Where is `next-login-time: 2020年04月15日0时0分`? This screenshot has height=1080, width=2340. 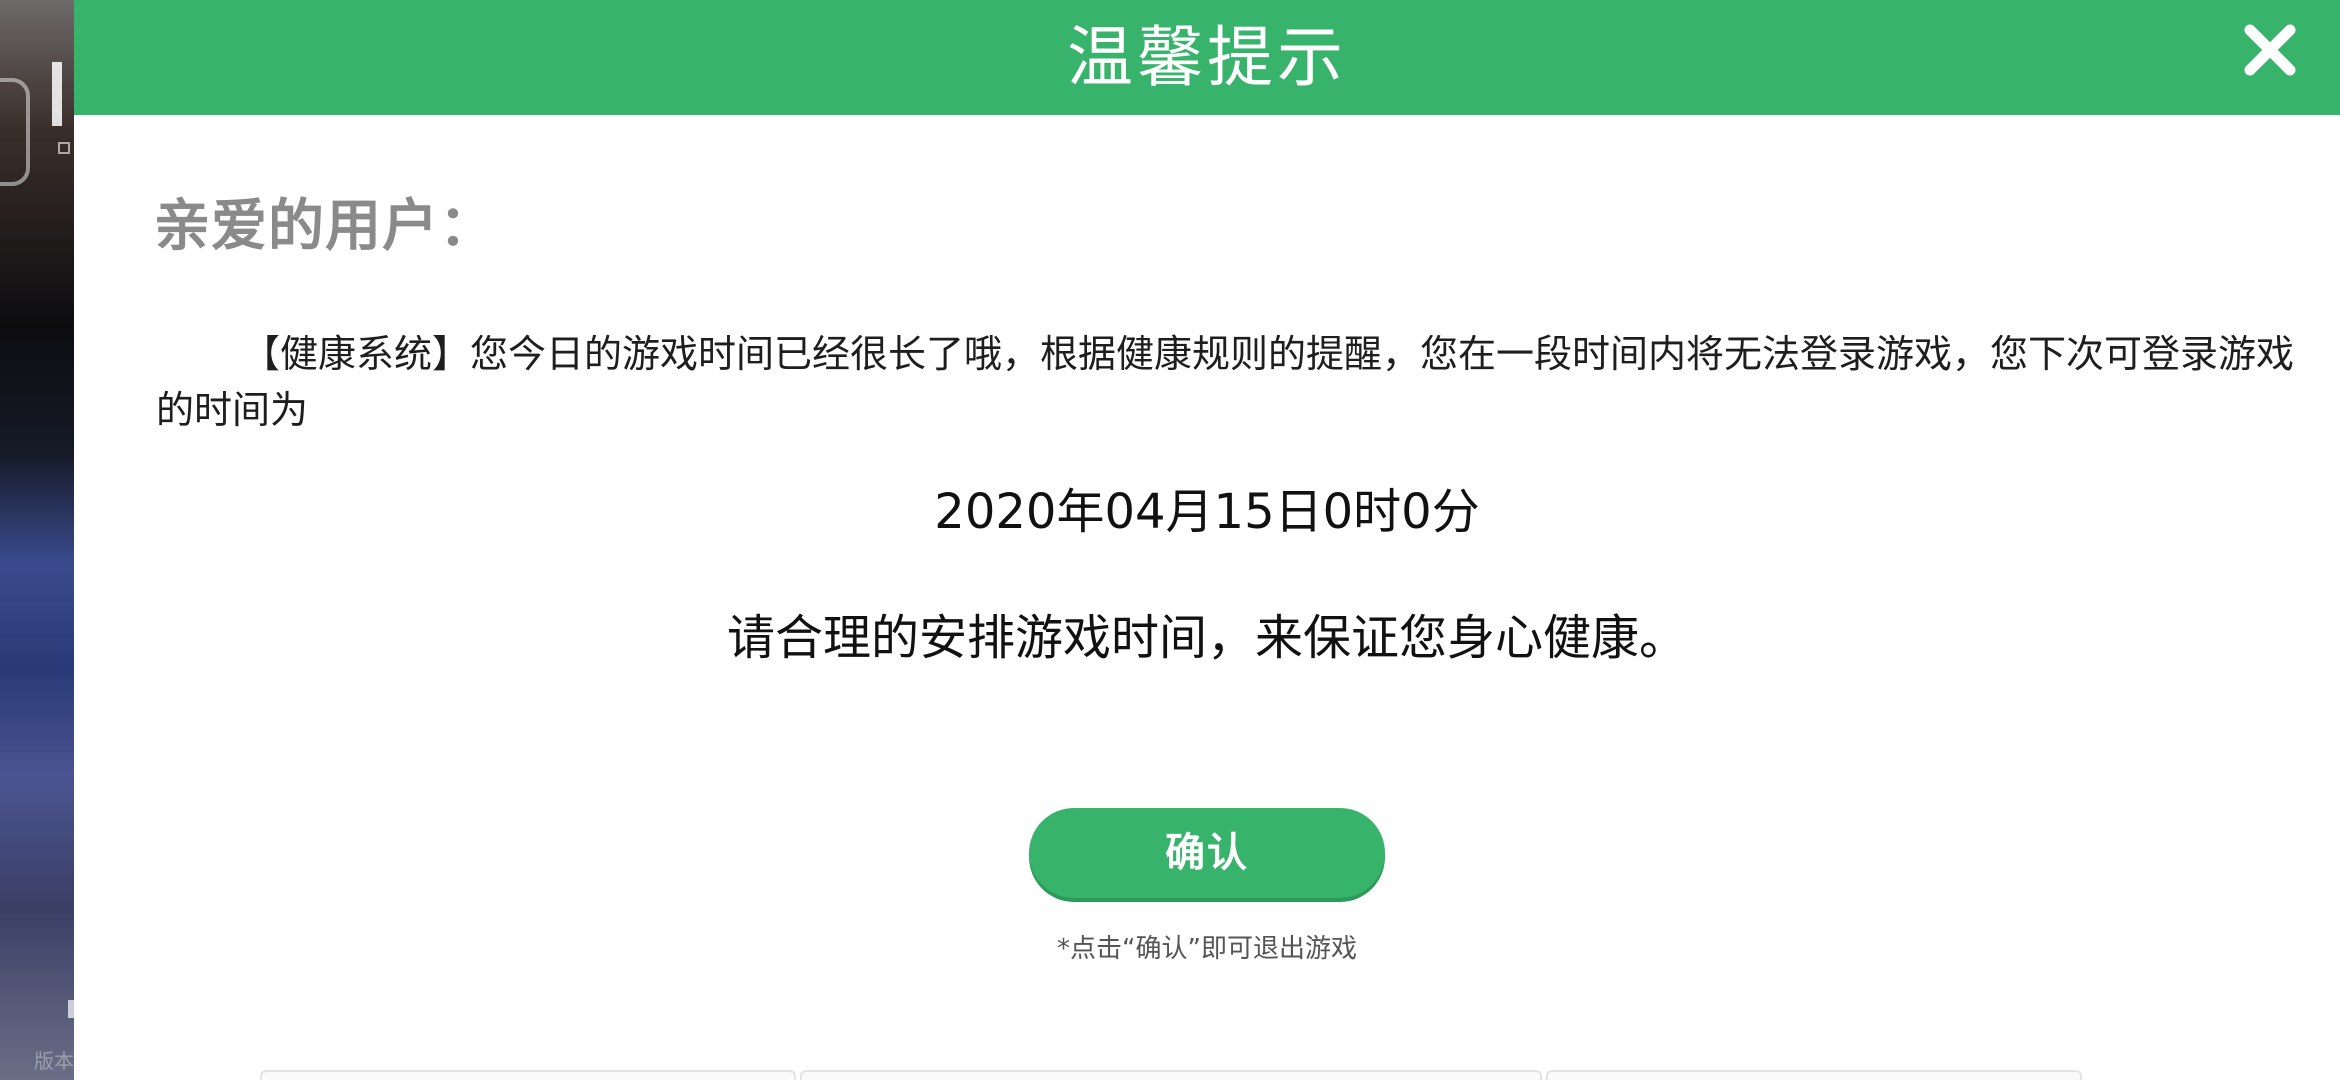
next-login-time: 2020年04月15日0时0分 is located at coordinates (1207, 512).